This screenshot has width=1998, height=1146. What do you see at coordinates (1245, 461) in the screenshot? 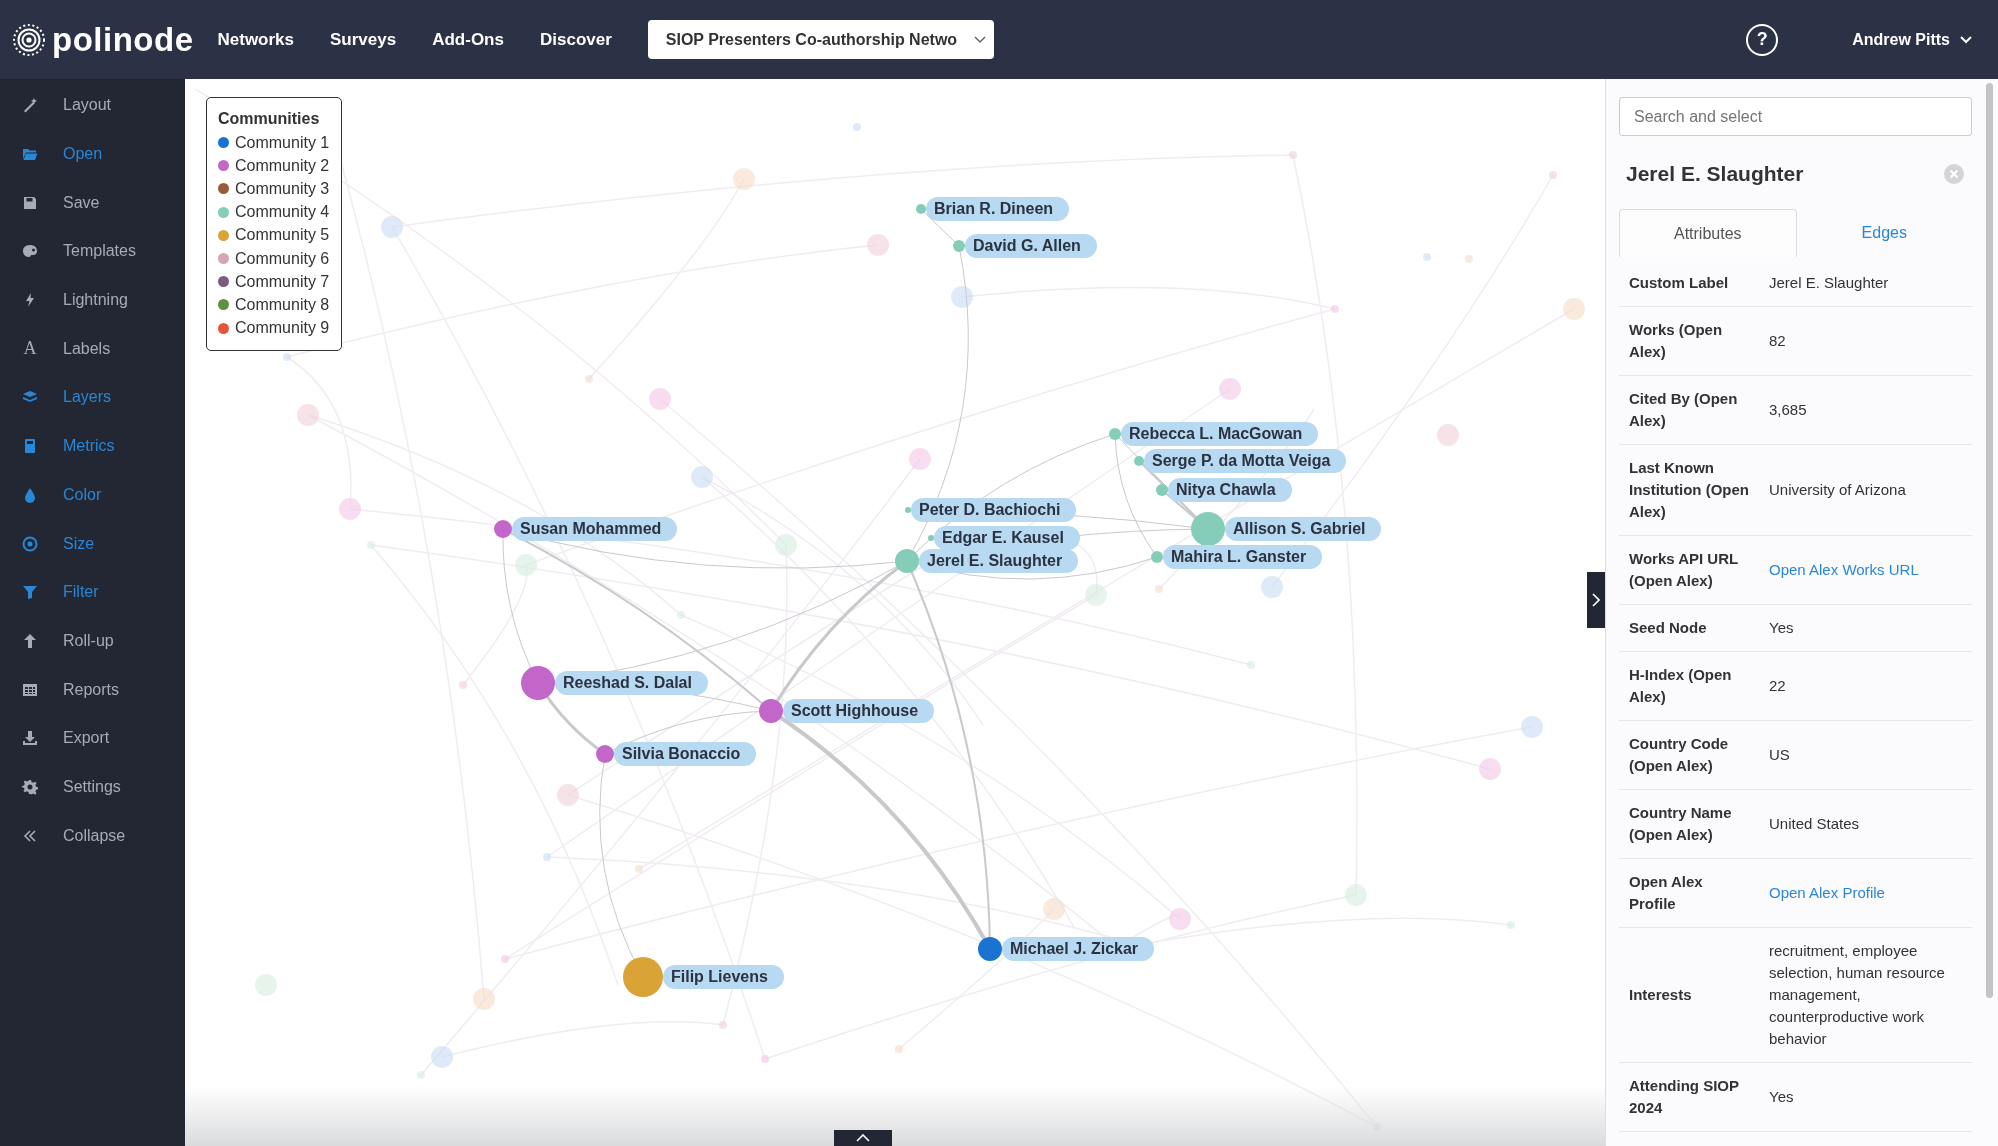
I see `node-label: Serge P. da Motta Veiga` at bounding box center [1245, 461].